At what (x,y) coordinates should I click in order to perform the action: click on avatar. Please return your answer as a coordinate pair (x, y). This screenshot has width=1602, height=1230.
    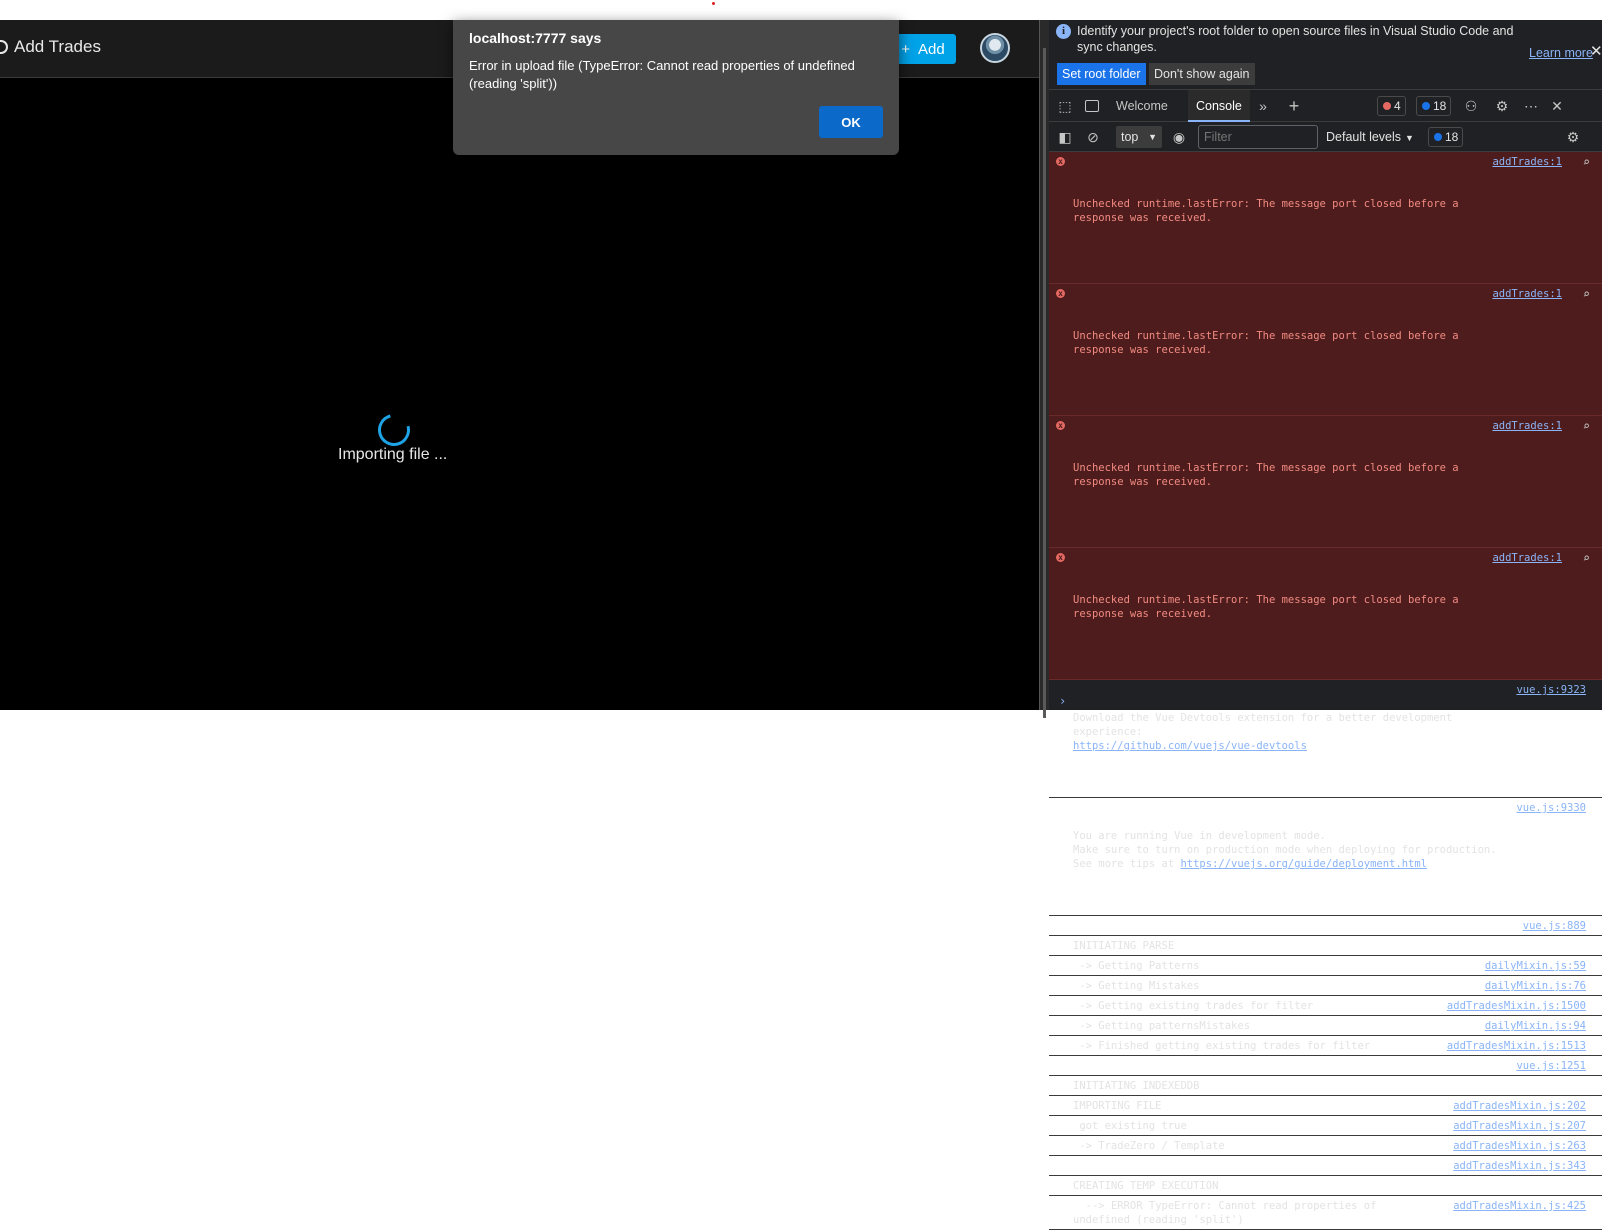
    Looking at the image, I should click on (995, 48).